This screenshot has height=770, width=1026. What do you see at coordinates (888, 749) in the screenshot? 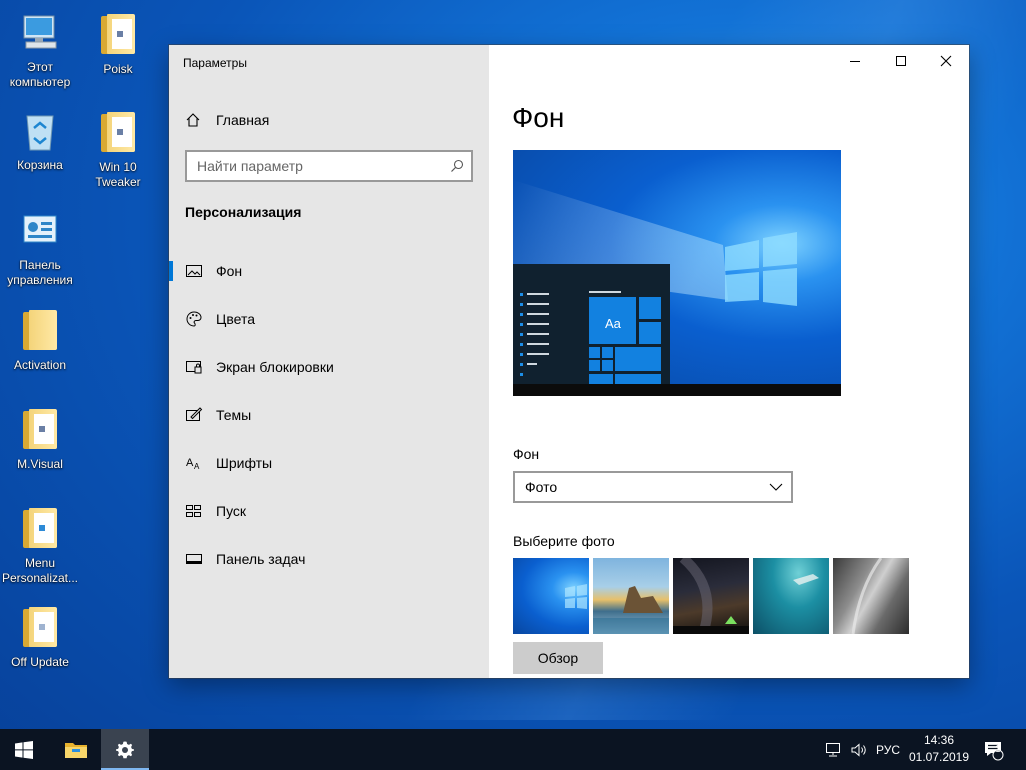
I see `language-indicator: РУС` at bounding box center [888, 749].